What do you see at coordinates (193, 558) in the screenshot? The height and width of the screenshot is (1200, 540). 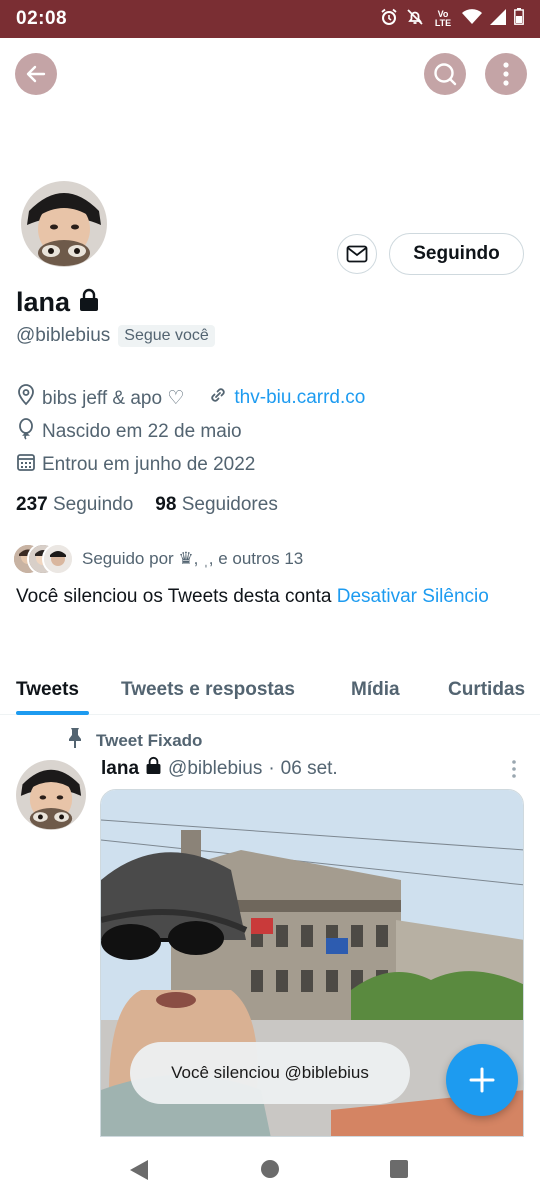 I see `followed-by-text: Seguido por ♛, ˌ, e outros 13` at bounding box center [193, 558].